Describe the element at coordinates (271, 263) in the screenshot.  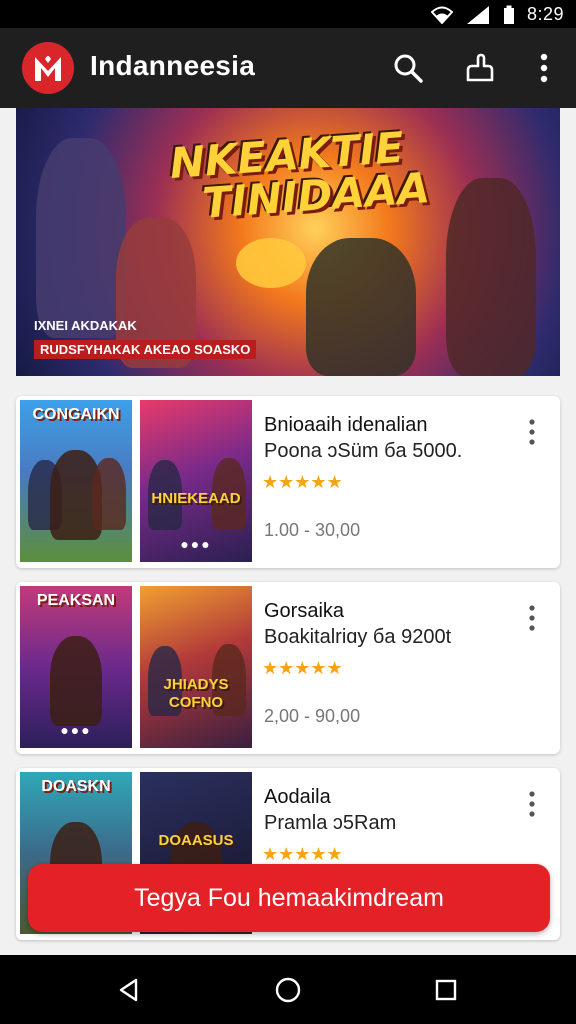
I see `banner-flame` at that location.